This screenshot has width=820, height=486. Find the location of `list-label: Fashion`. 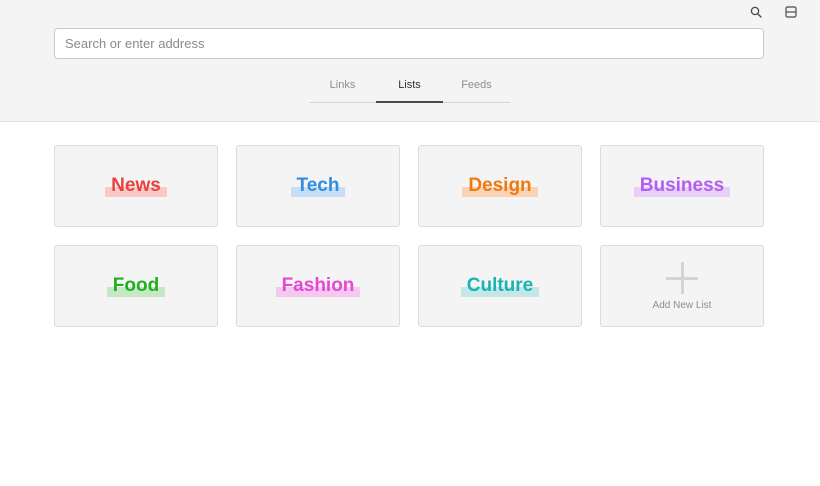

list-label: Fashion is located at coordinates (318, 286).